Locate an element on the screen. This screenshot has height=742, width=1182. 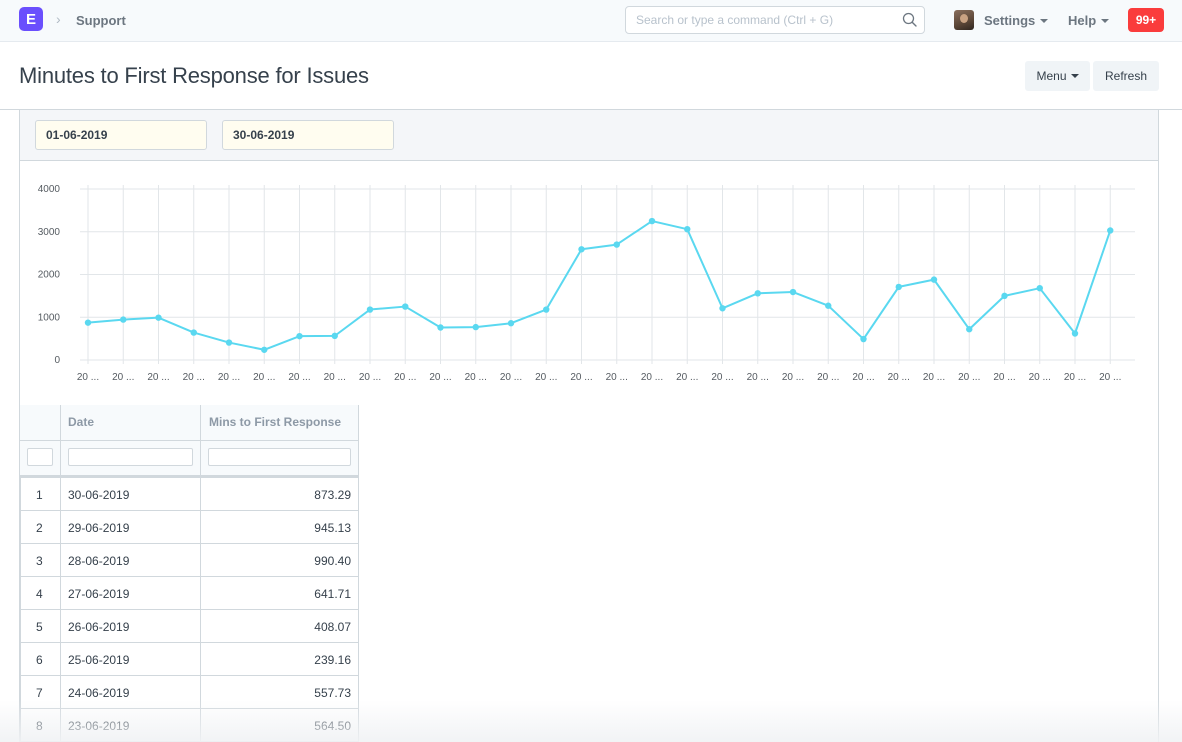
row-mins: 239.16 is located at coordinates (332, 660).